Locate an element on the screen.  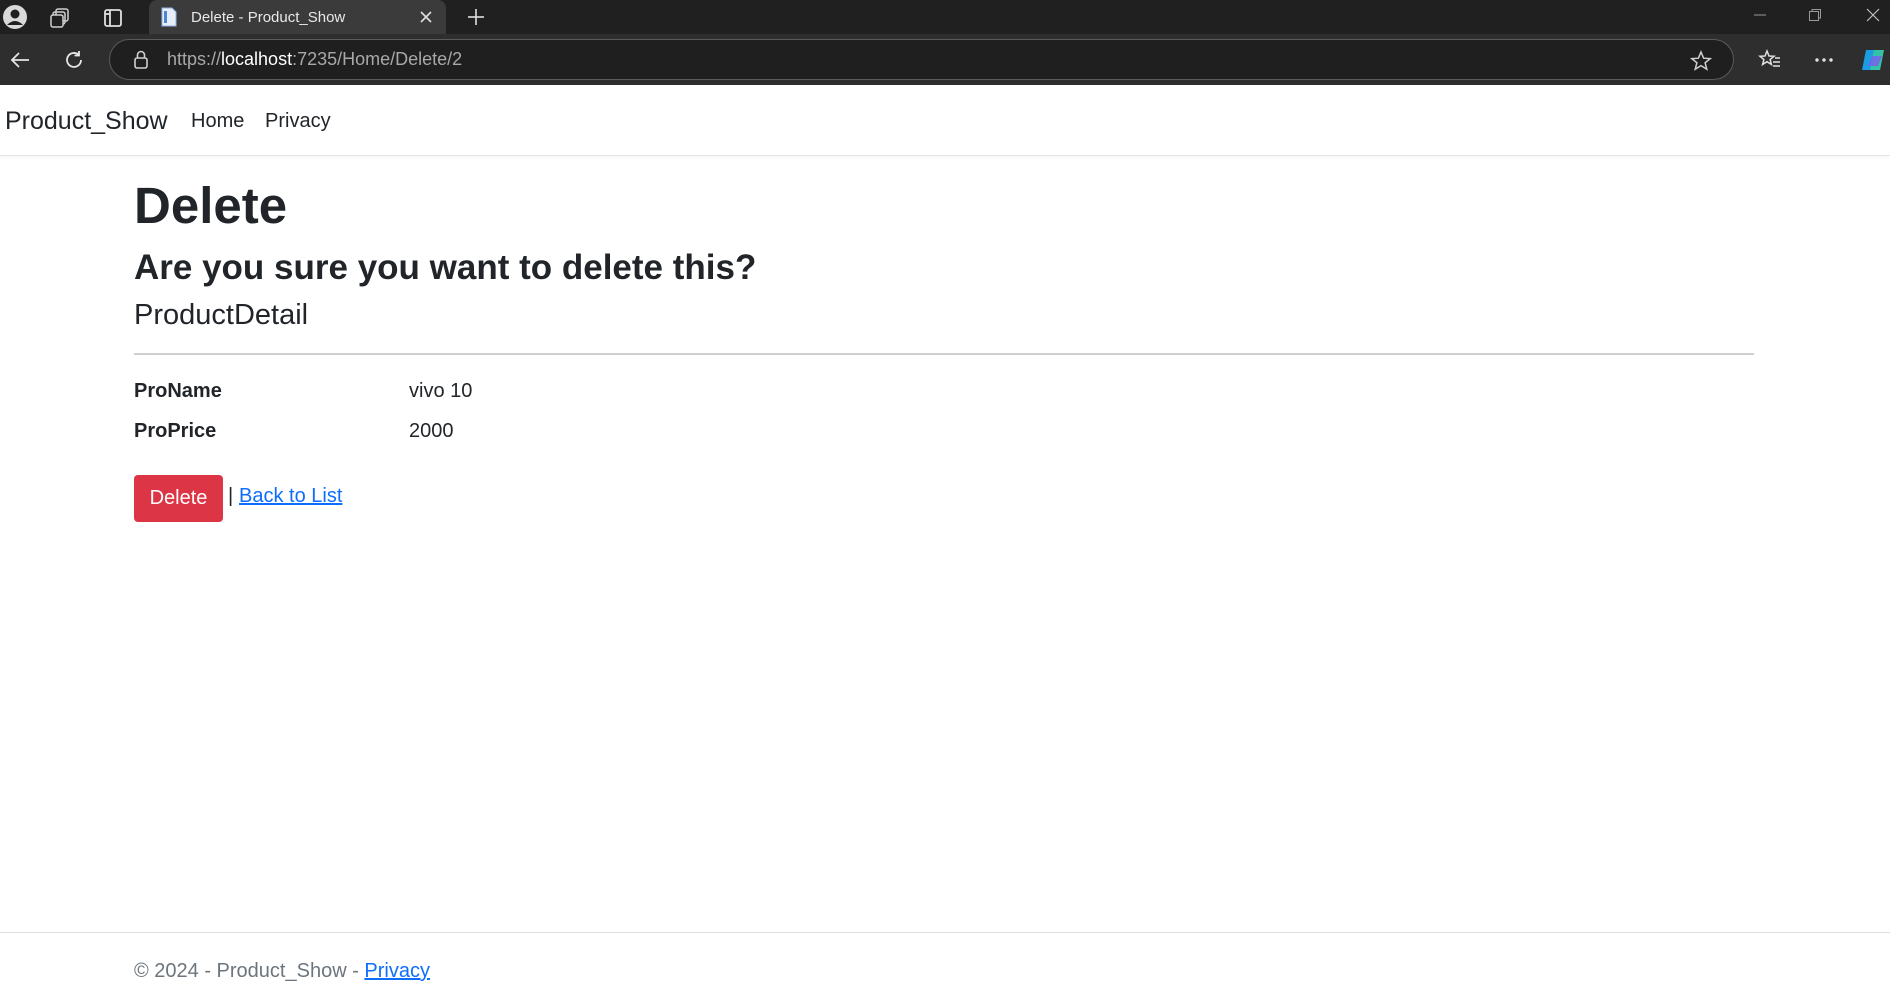
footer-privacy-link: Privacy is located at coordinates (397, 971).